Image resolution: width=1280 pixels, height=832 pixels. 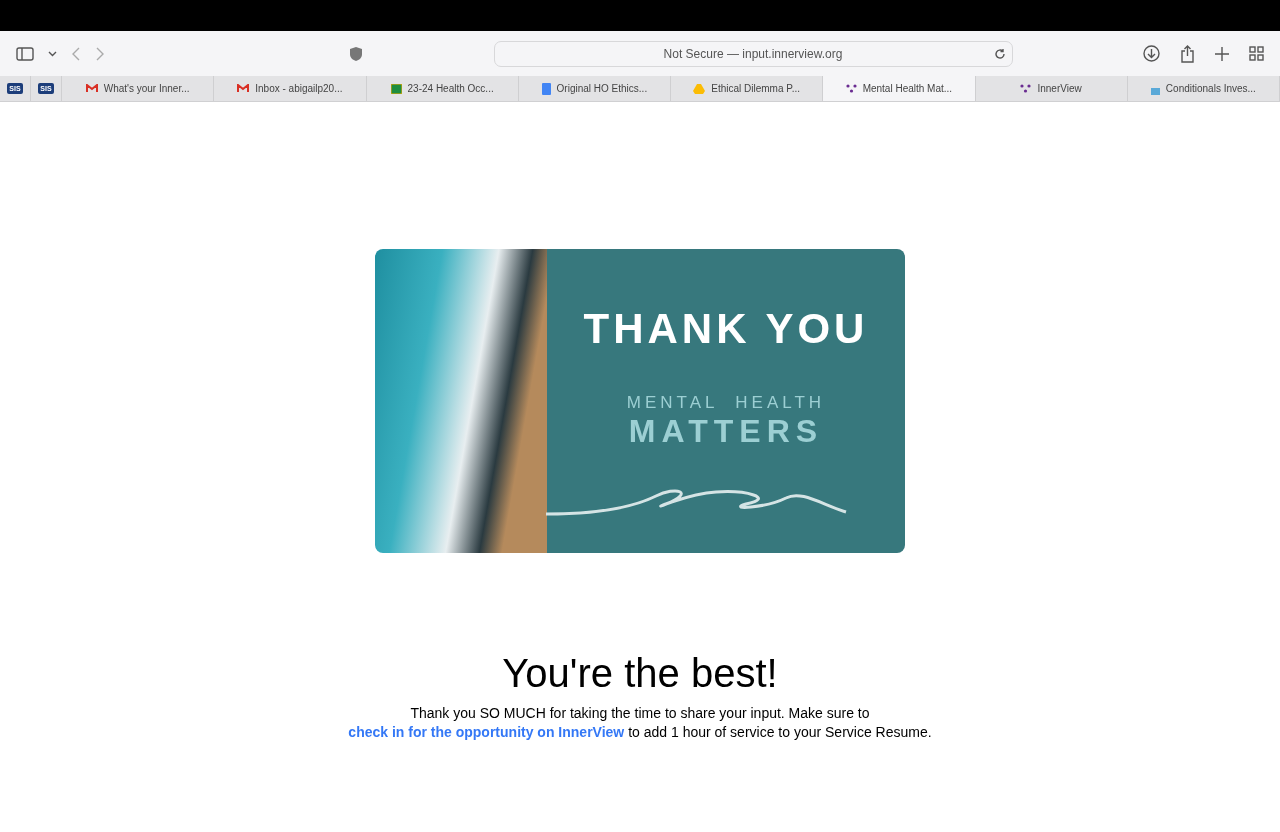 What do you see at coordinates (726, 403) in the screenshot?
I see `card-subtitle: MENTAL HEALTH` at bounding box center [726, 403].